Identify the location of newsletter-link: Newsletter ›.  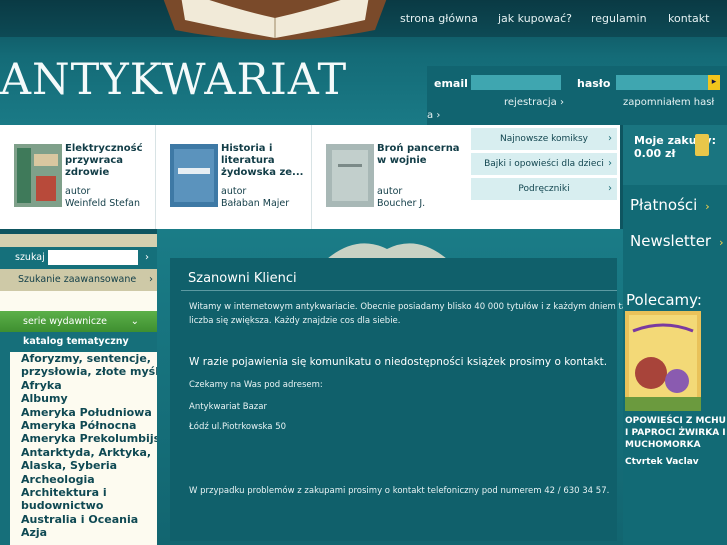
(677, 241).